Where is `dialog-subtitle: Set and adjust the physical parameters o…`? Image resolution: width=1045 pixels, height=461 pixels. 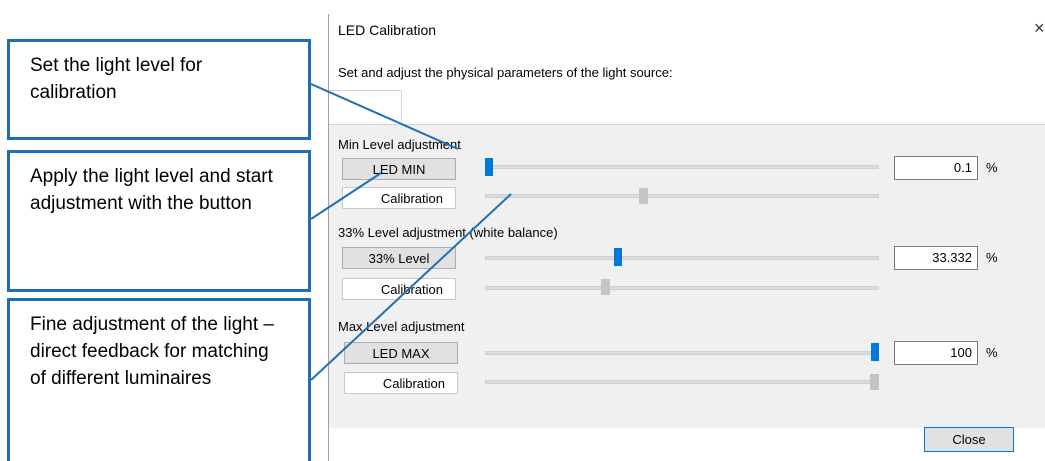 dialog-subtitle: Set and adjust the physical parameters o… is located at coordinates (505, 72).